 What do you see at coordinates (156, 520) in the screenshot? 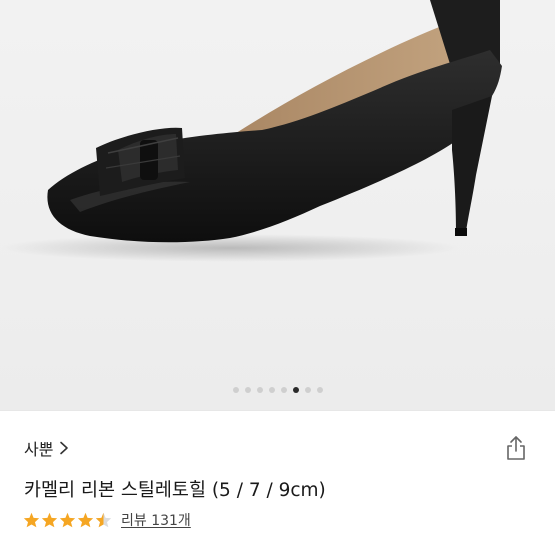
I see `review-count-link: 리뷰 131개` at bounding box center [156, 520].